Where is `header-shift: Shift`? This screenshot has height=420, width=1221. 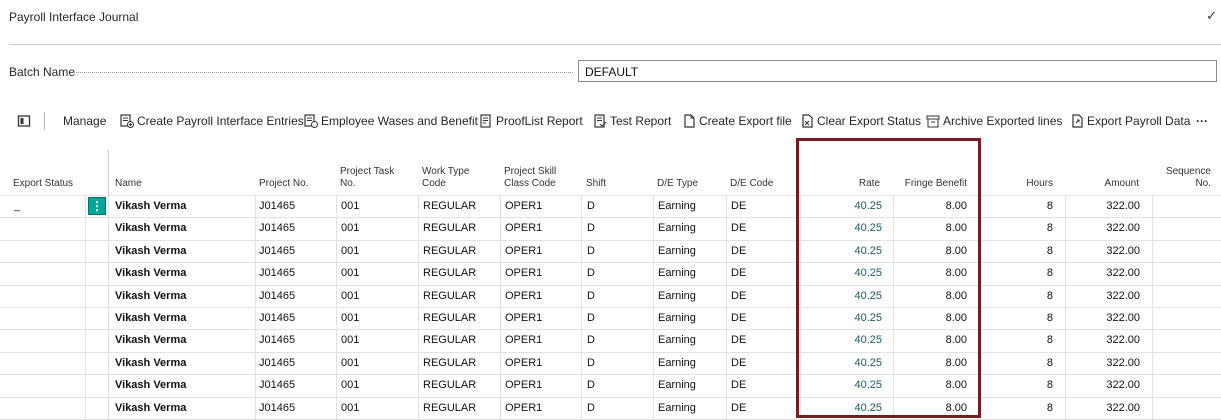 header-shift: Shift is located at coordinates (596, 184).